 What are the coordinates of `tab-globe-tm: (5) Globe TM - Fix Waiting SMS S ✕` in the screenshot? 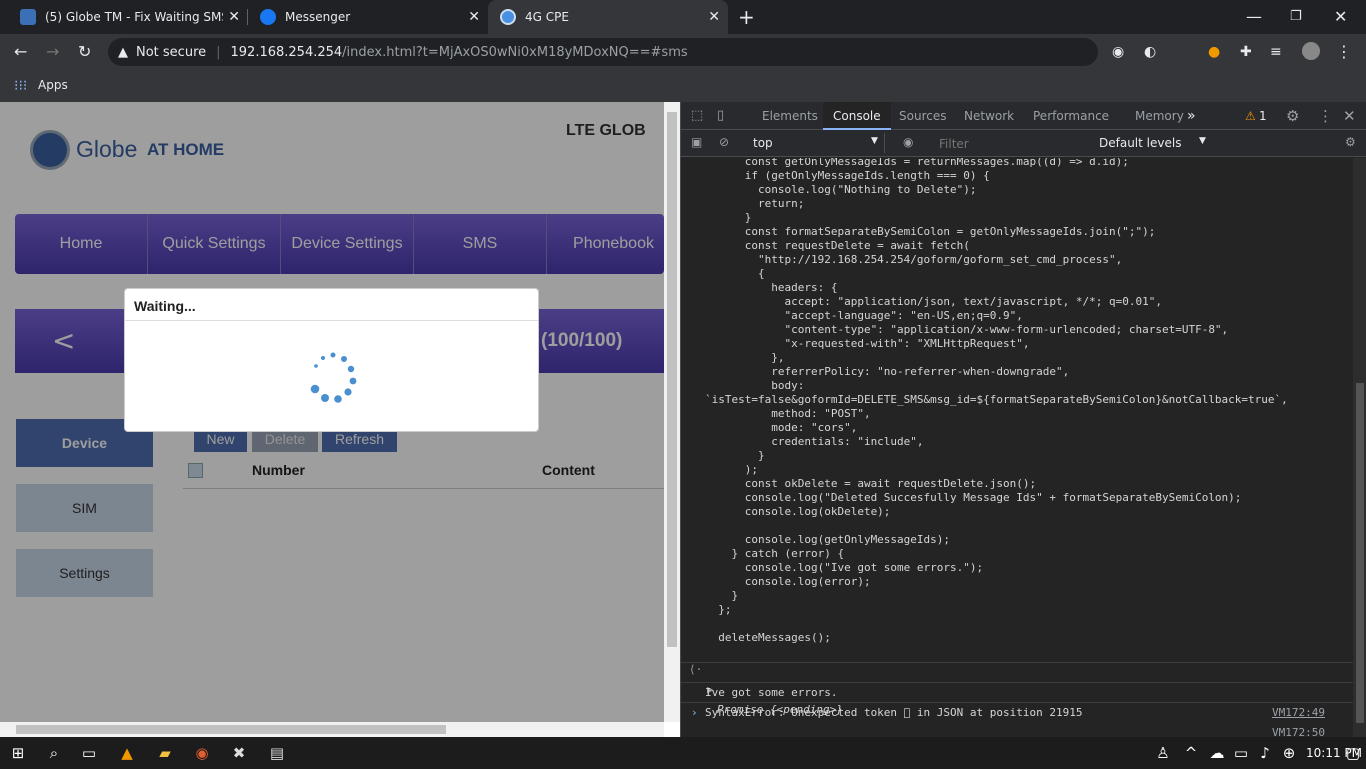 It's located at (128, 17).